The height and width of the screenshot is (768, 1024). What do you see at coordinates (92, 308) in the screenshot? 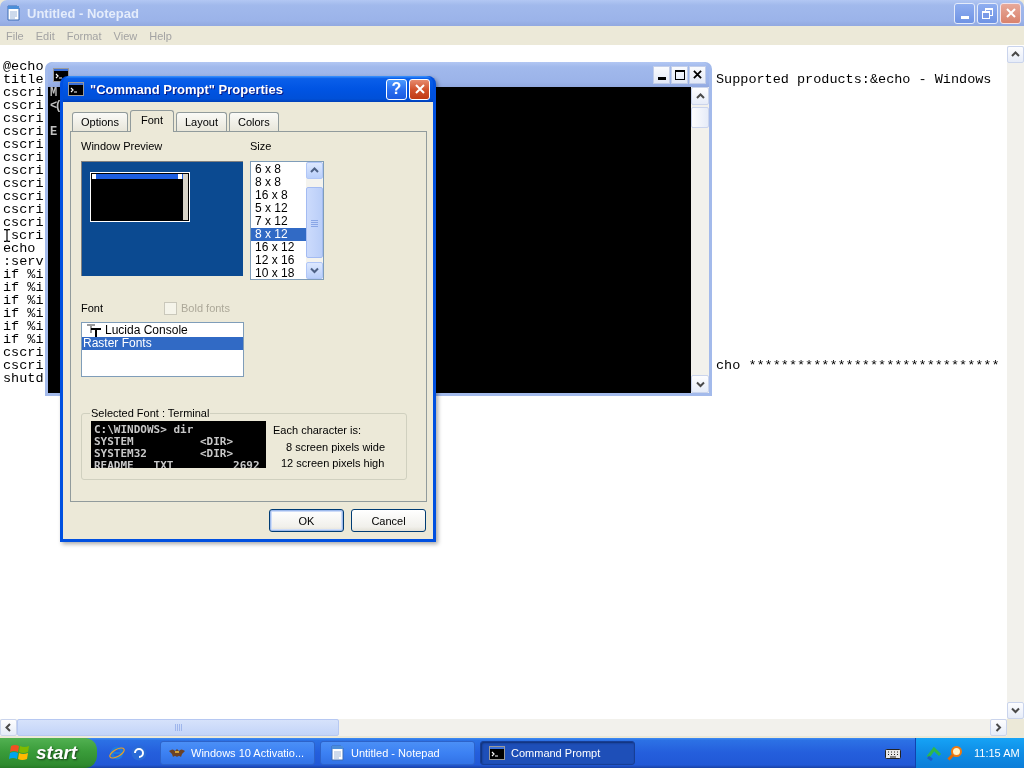
I see `section-label: Font` at bounding box center [92, 308].